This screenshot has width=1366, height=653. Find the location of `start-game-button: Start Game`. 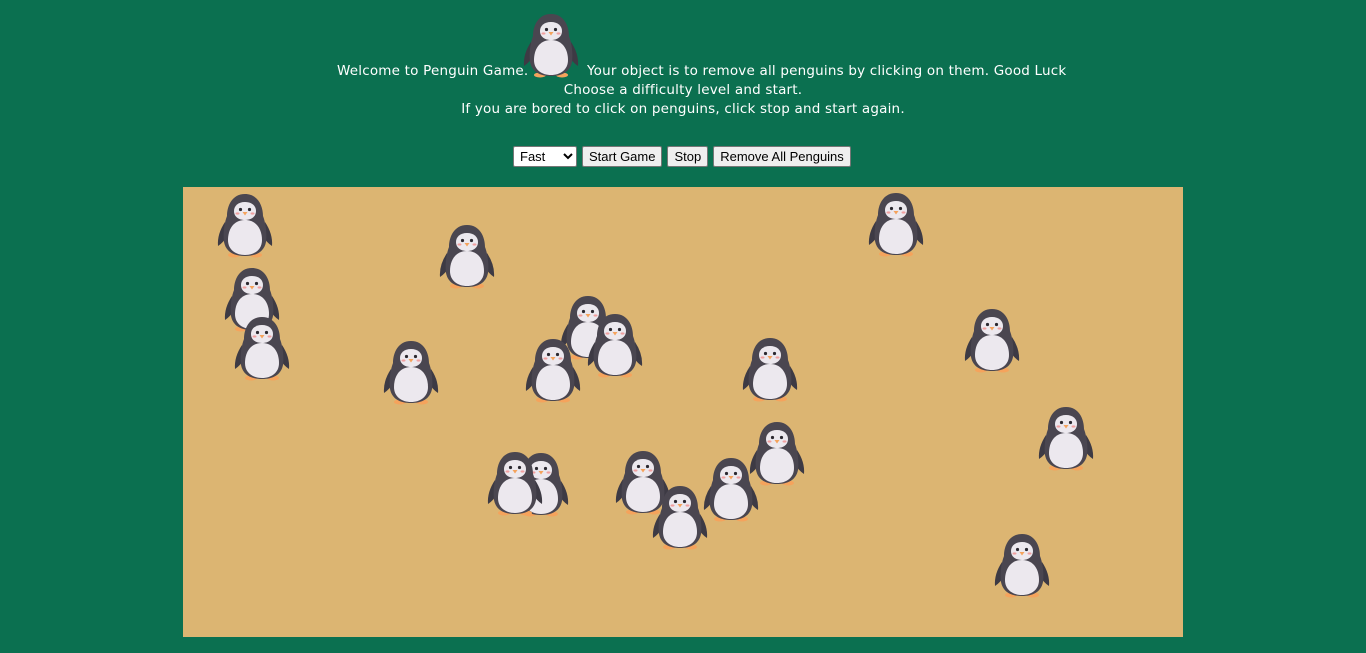

start-game-button: Start Game is located at coordinates (622, 156).